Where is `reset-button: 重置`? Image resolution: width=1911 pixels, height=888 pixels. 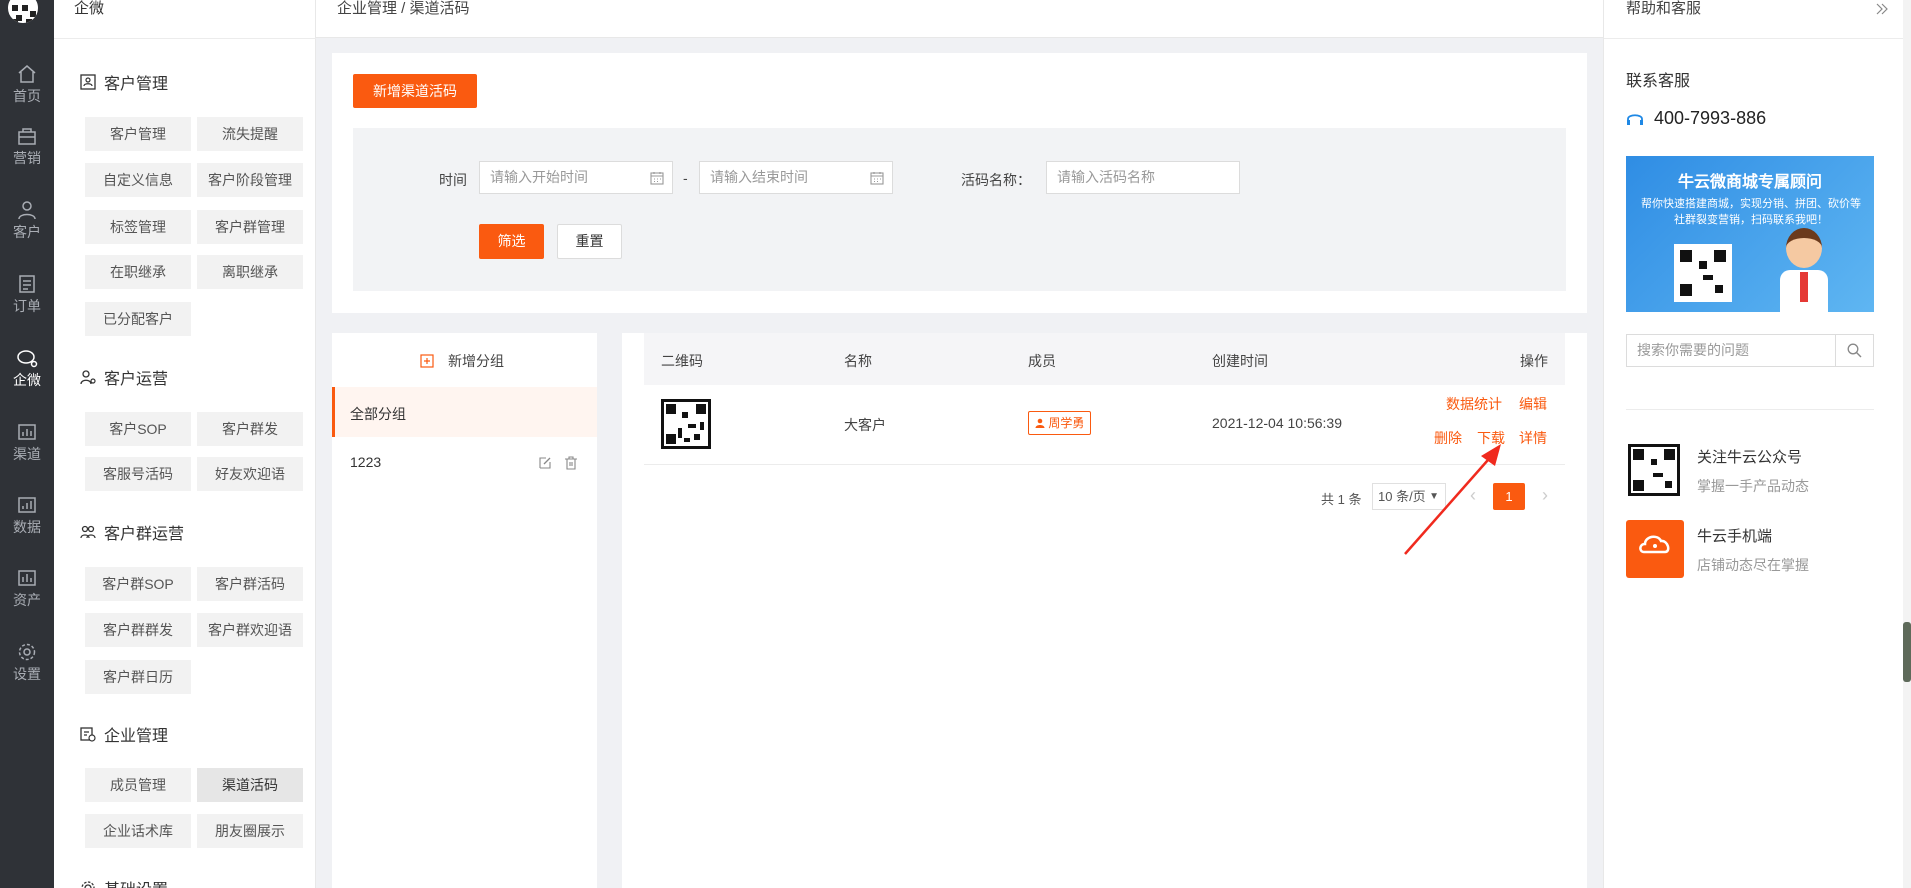
reset-button: 重置 is located at coordinates (589, 241).